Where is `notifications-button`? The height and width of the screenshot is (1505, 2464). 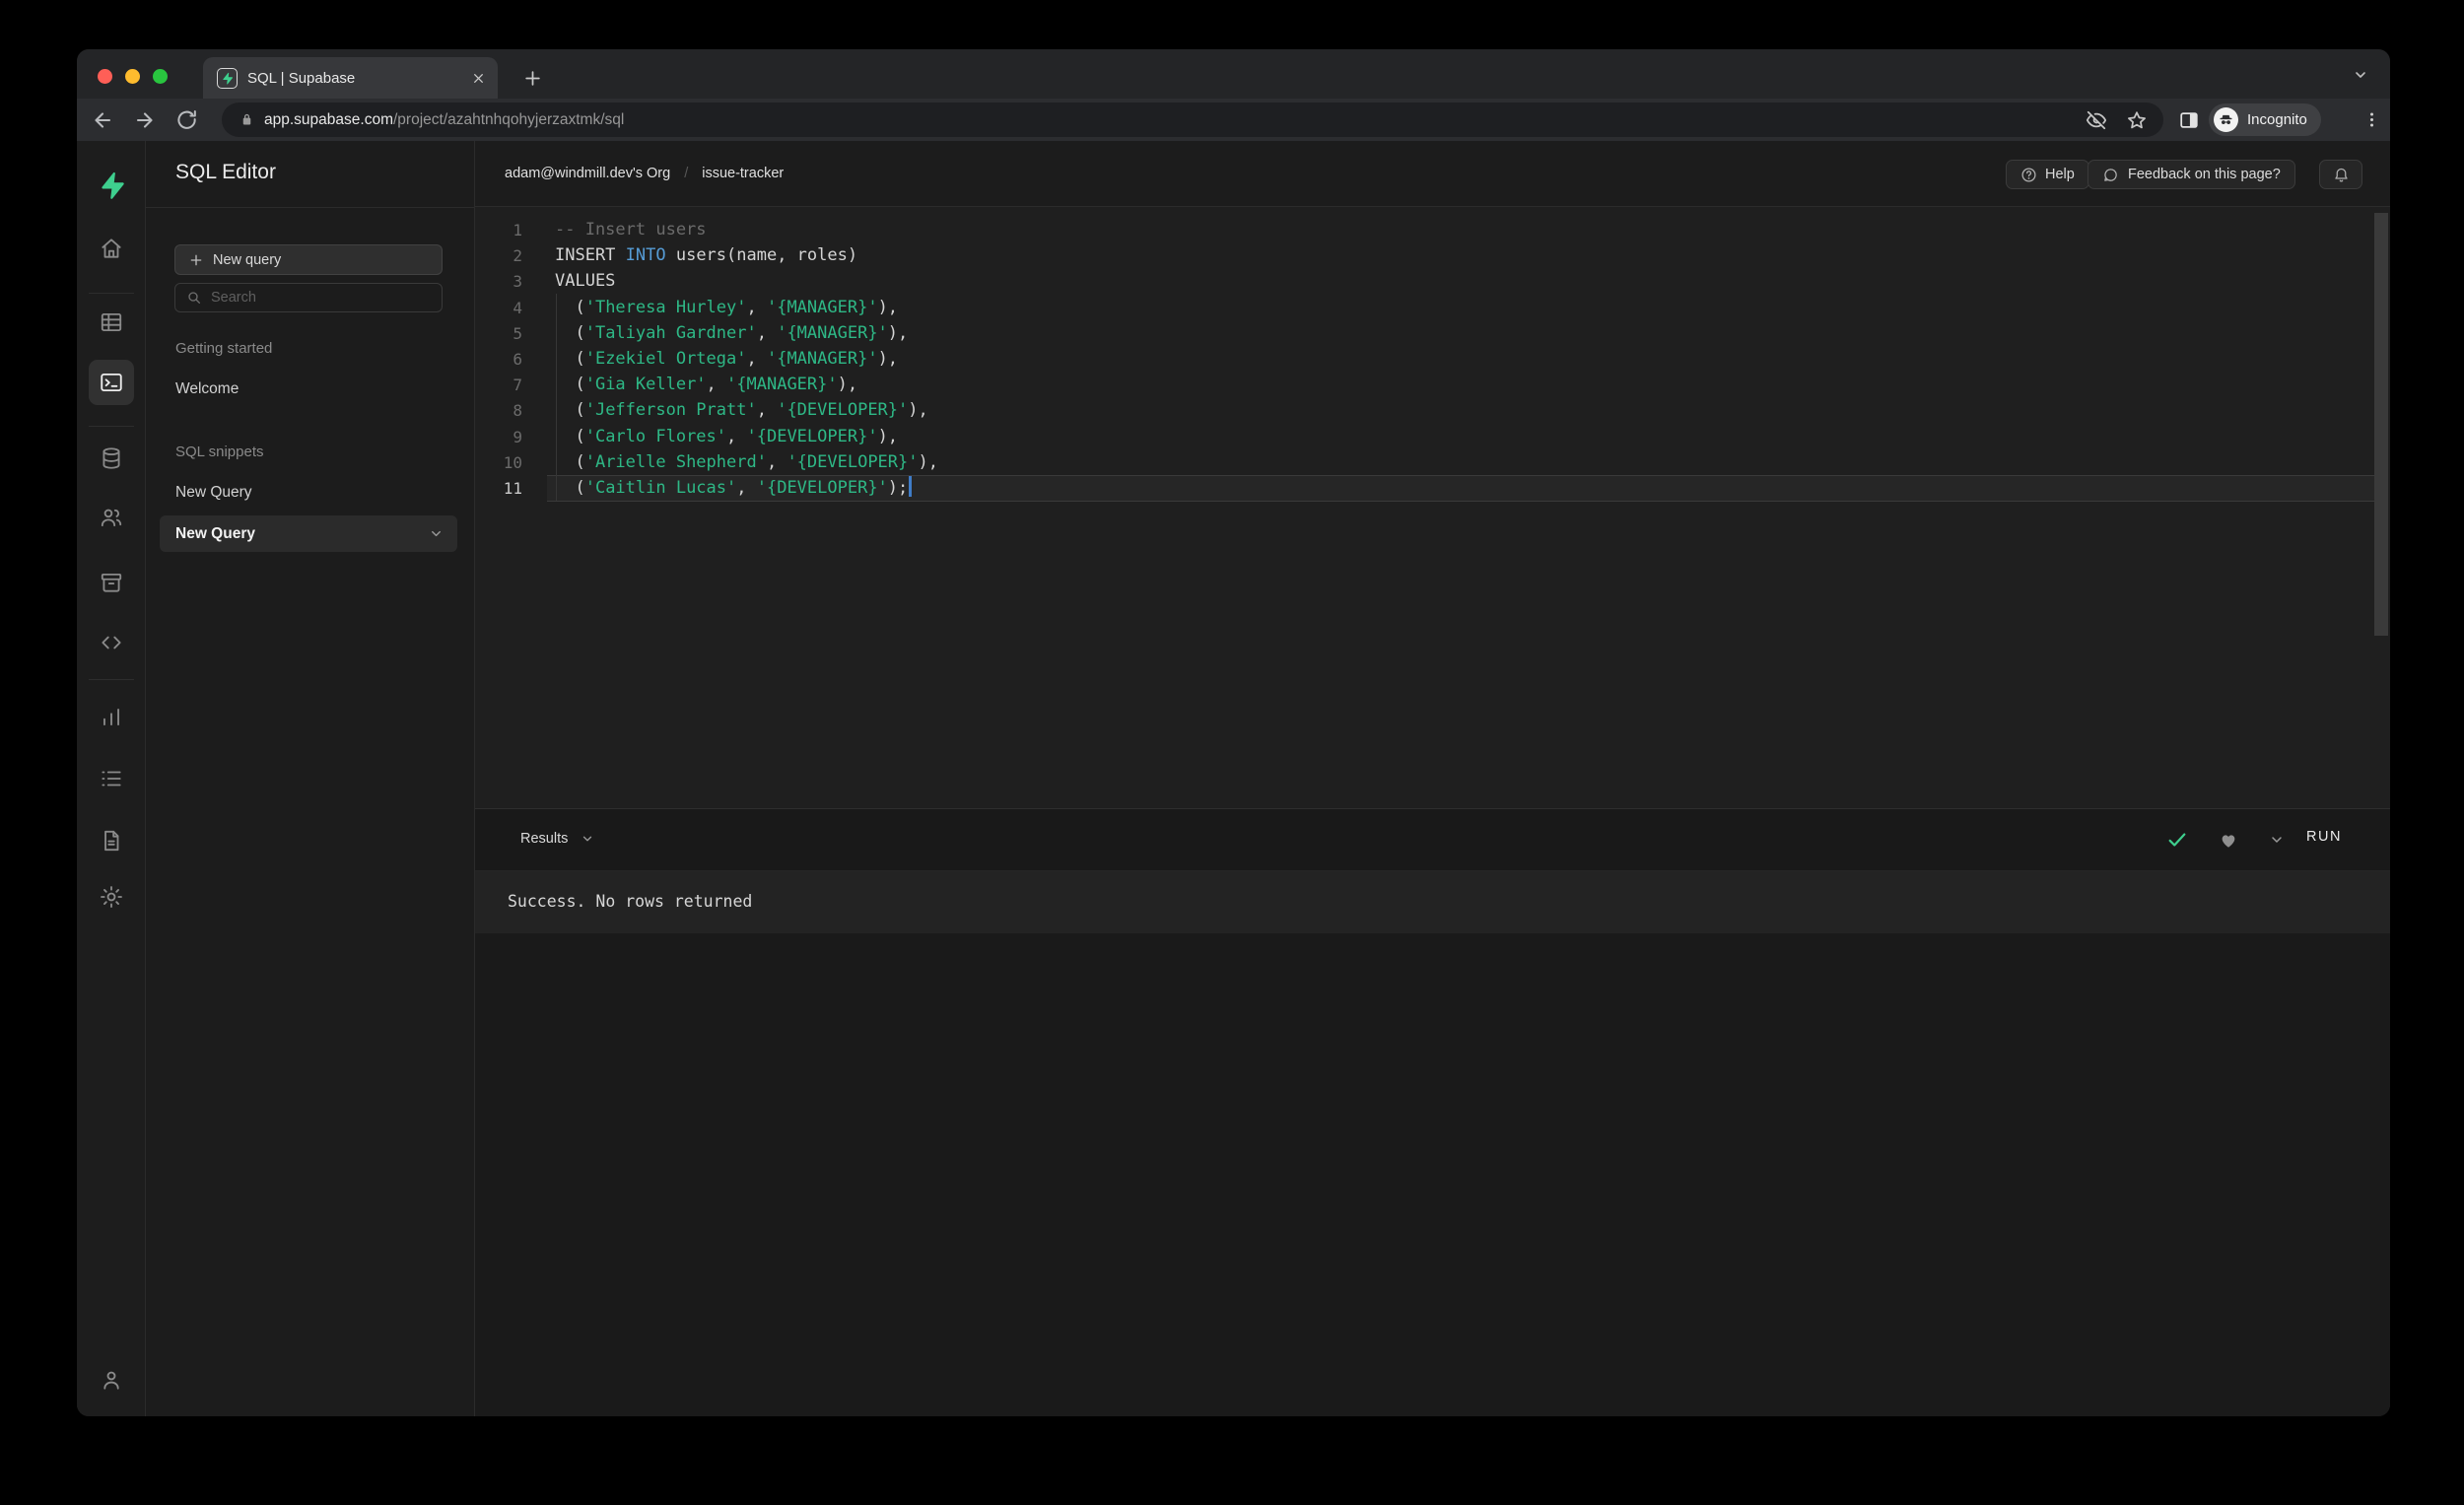
notifications-button is located at coordinates (2340, 174).